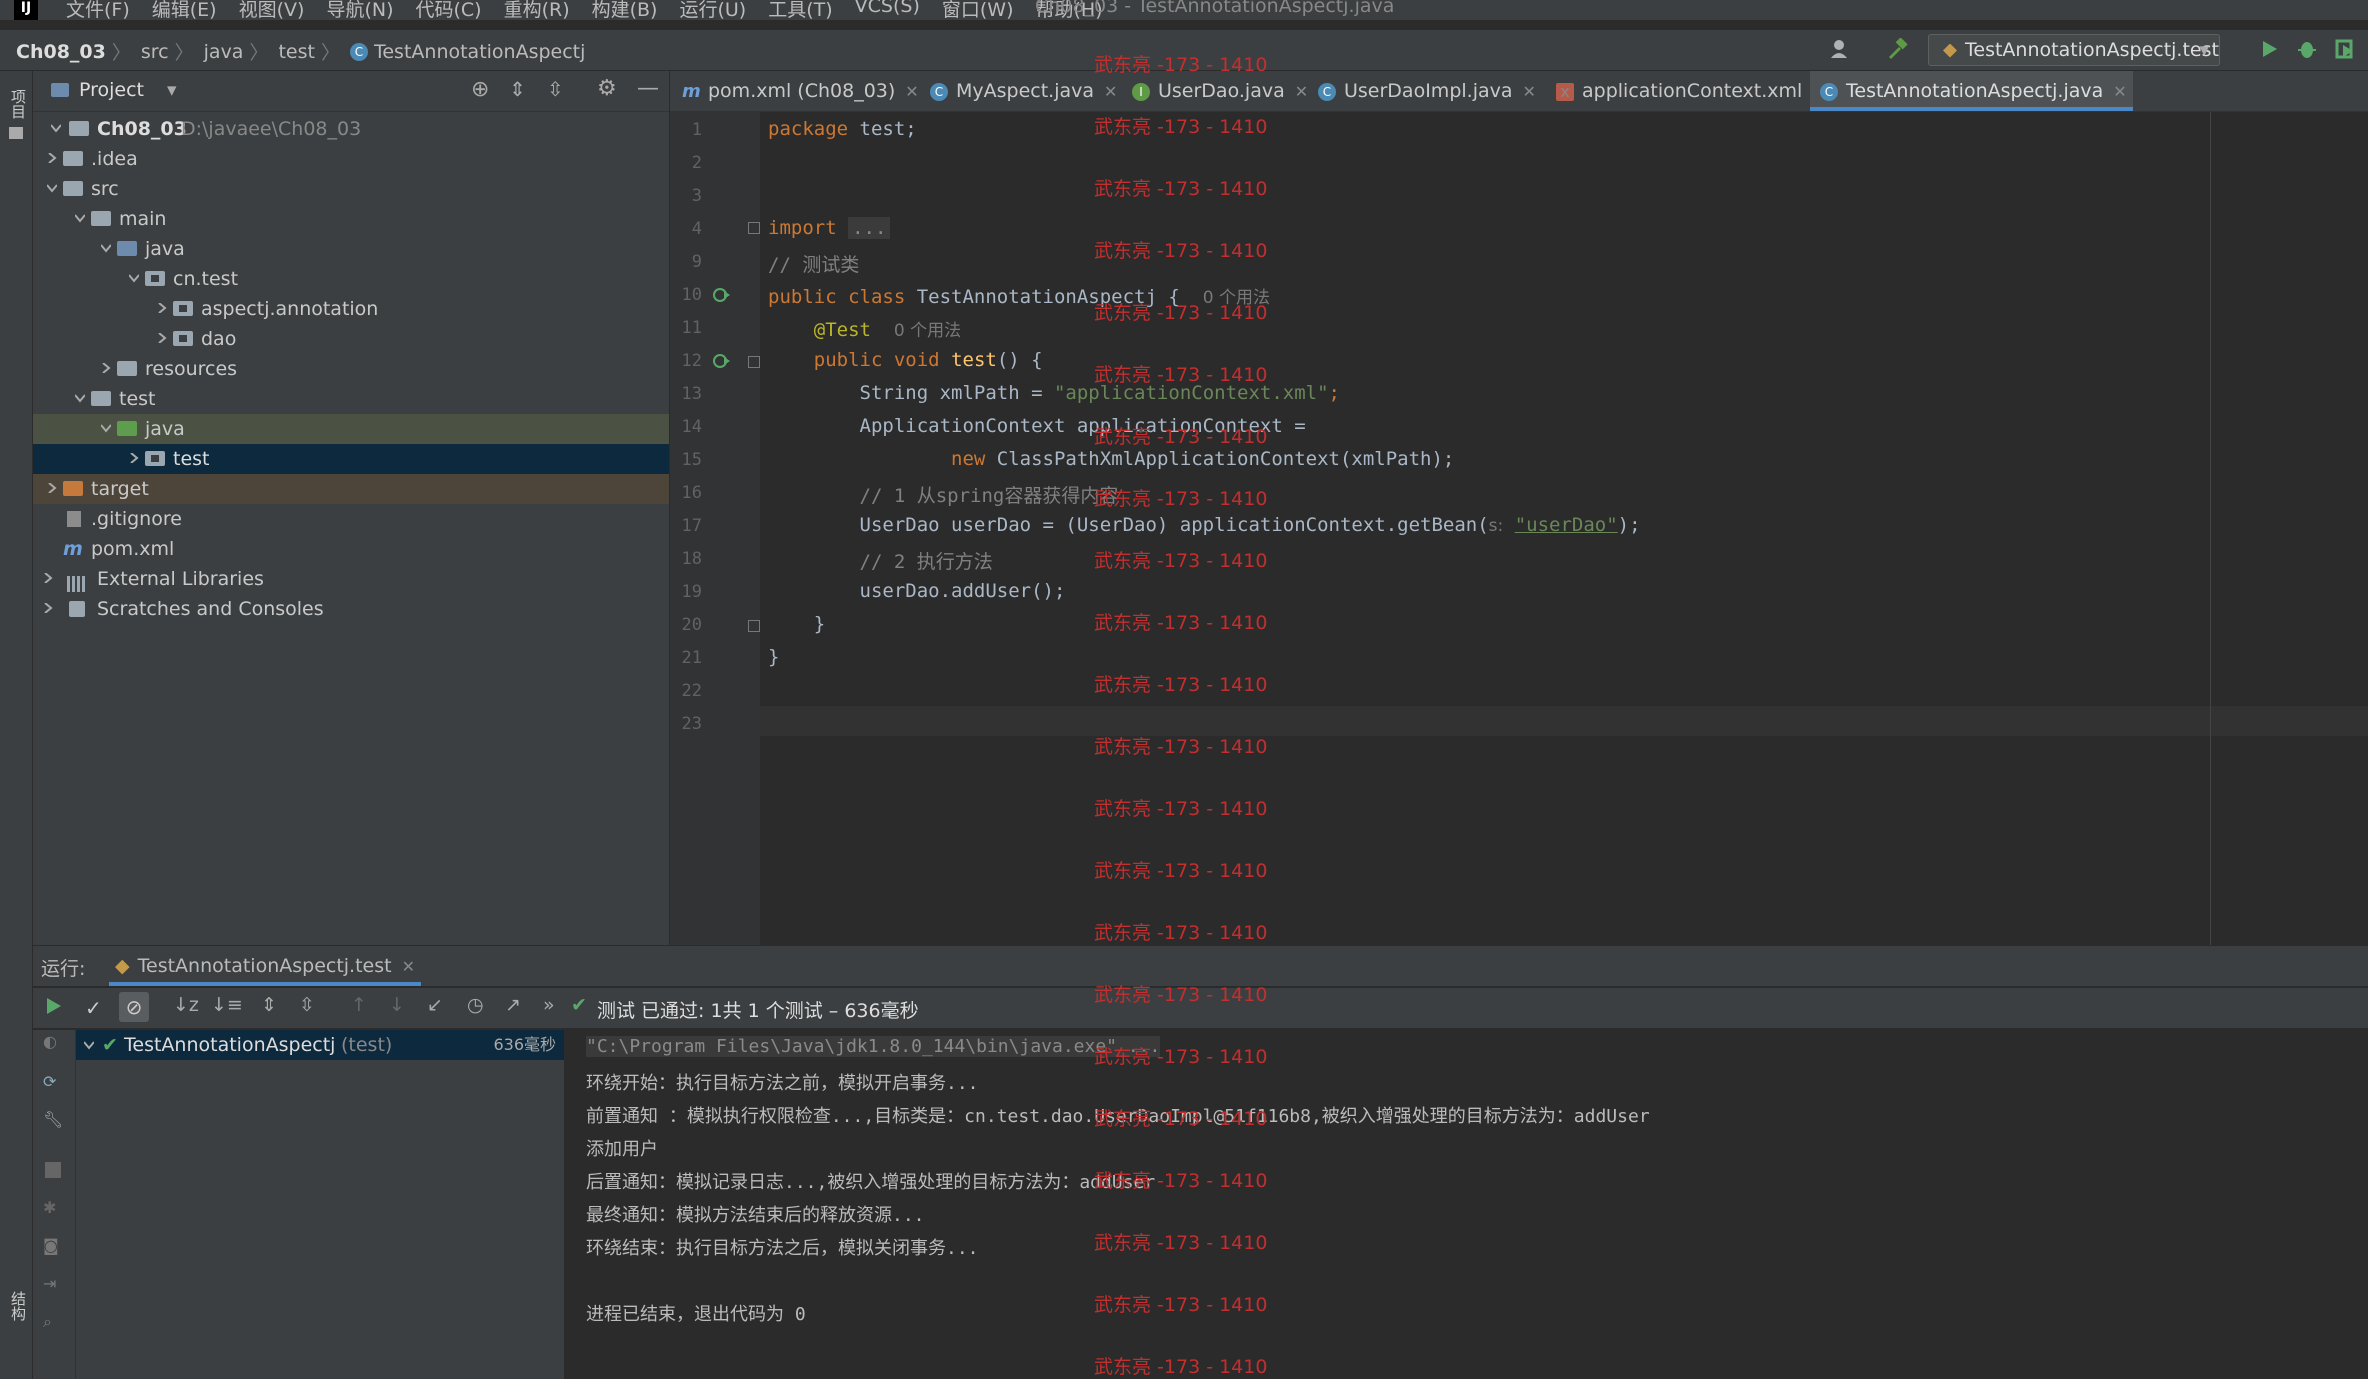  Describe the element at coordinates (1427, 91) in the screenshot. I see `tab-userdaoimpl: C UserDaoImpl.java ✕` at that location.